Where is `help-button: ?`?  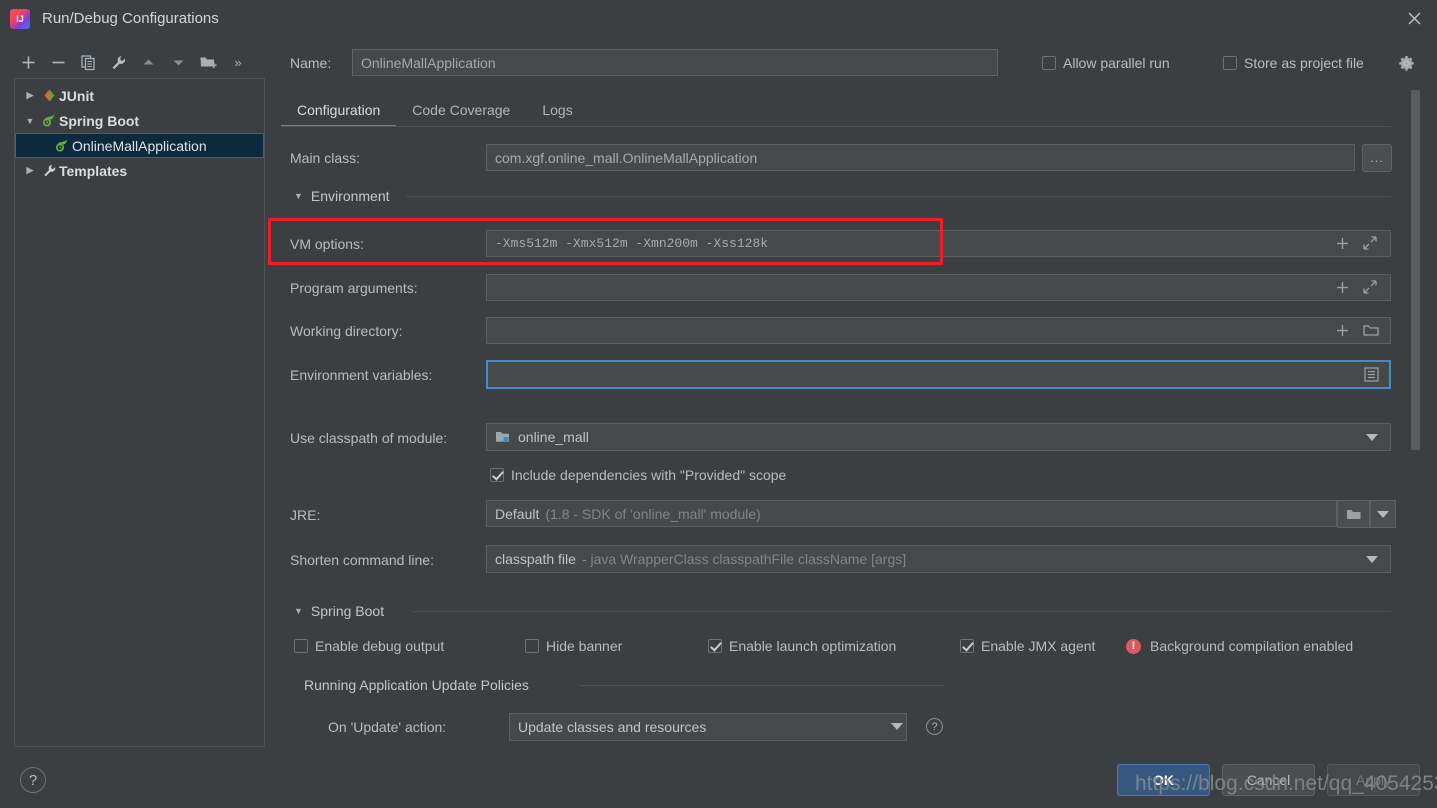 help-button: ? is located at coordinates (33, 780).